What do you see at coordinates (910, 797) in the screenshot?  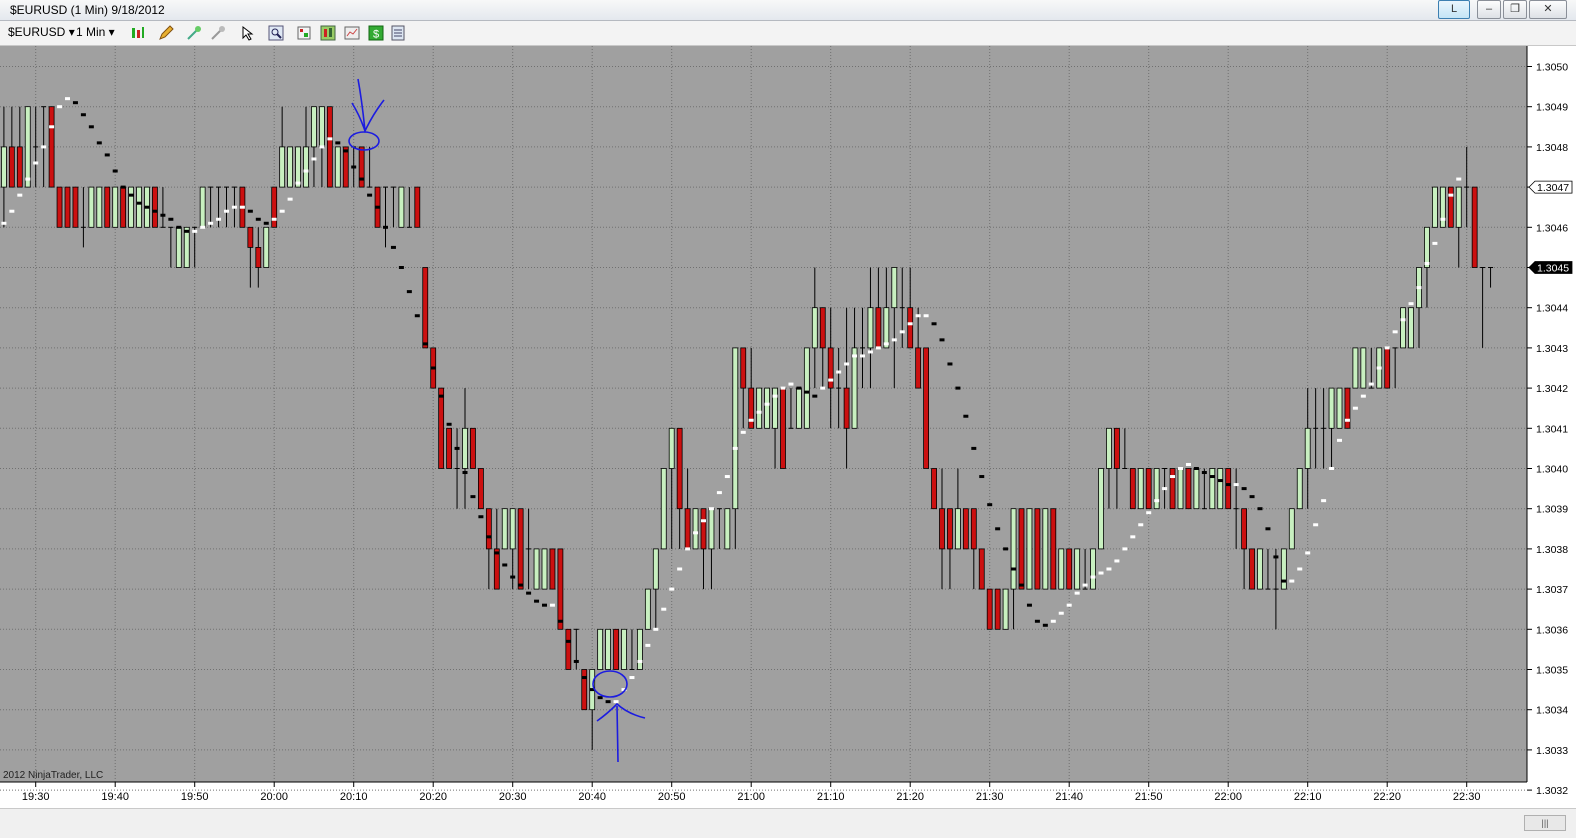 I see `x-tick-label: 21:20` at bounding box center [910, 797].